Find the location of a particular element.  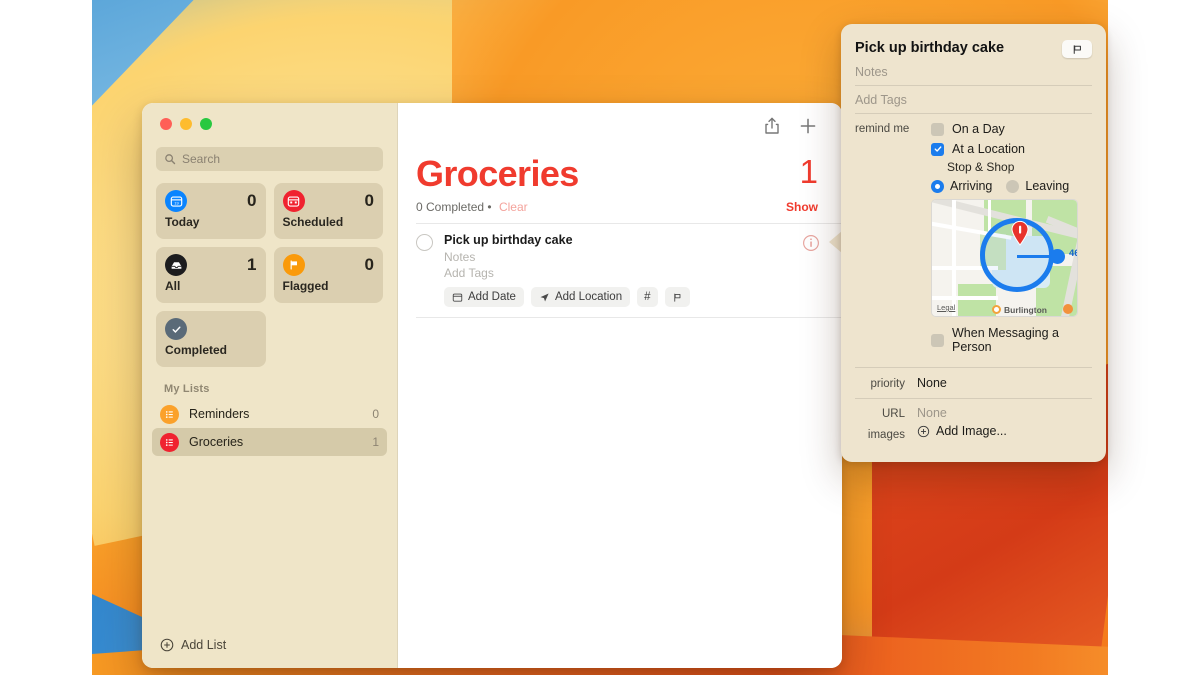

location-map: 463 fee Legal Burlington is located at coordinates (1004, 258).